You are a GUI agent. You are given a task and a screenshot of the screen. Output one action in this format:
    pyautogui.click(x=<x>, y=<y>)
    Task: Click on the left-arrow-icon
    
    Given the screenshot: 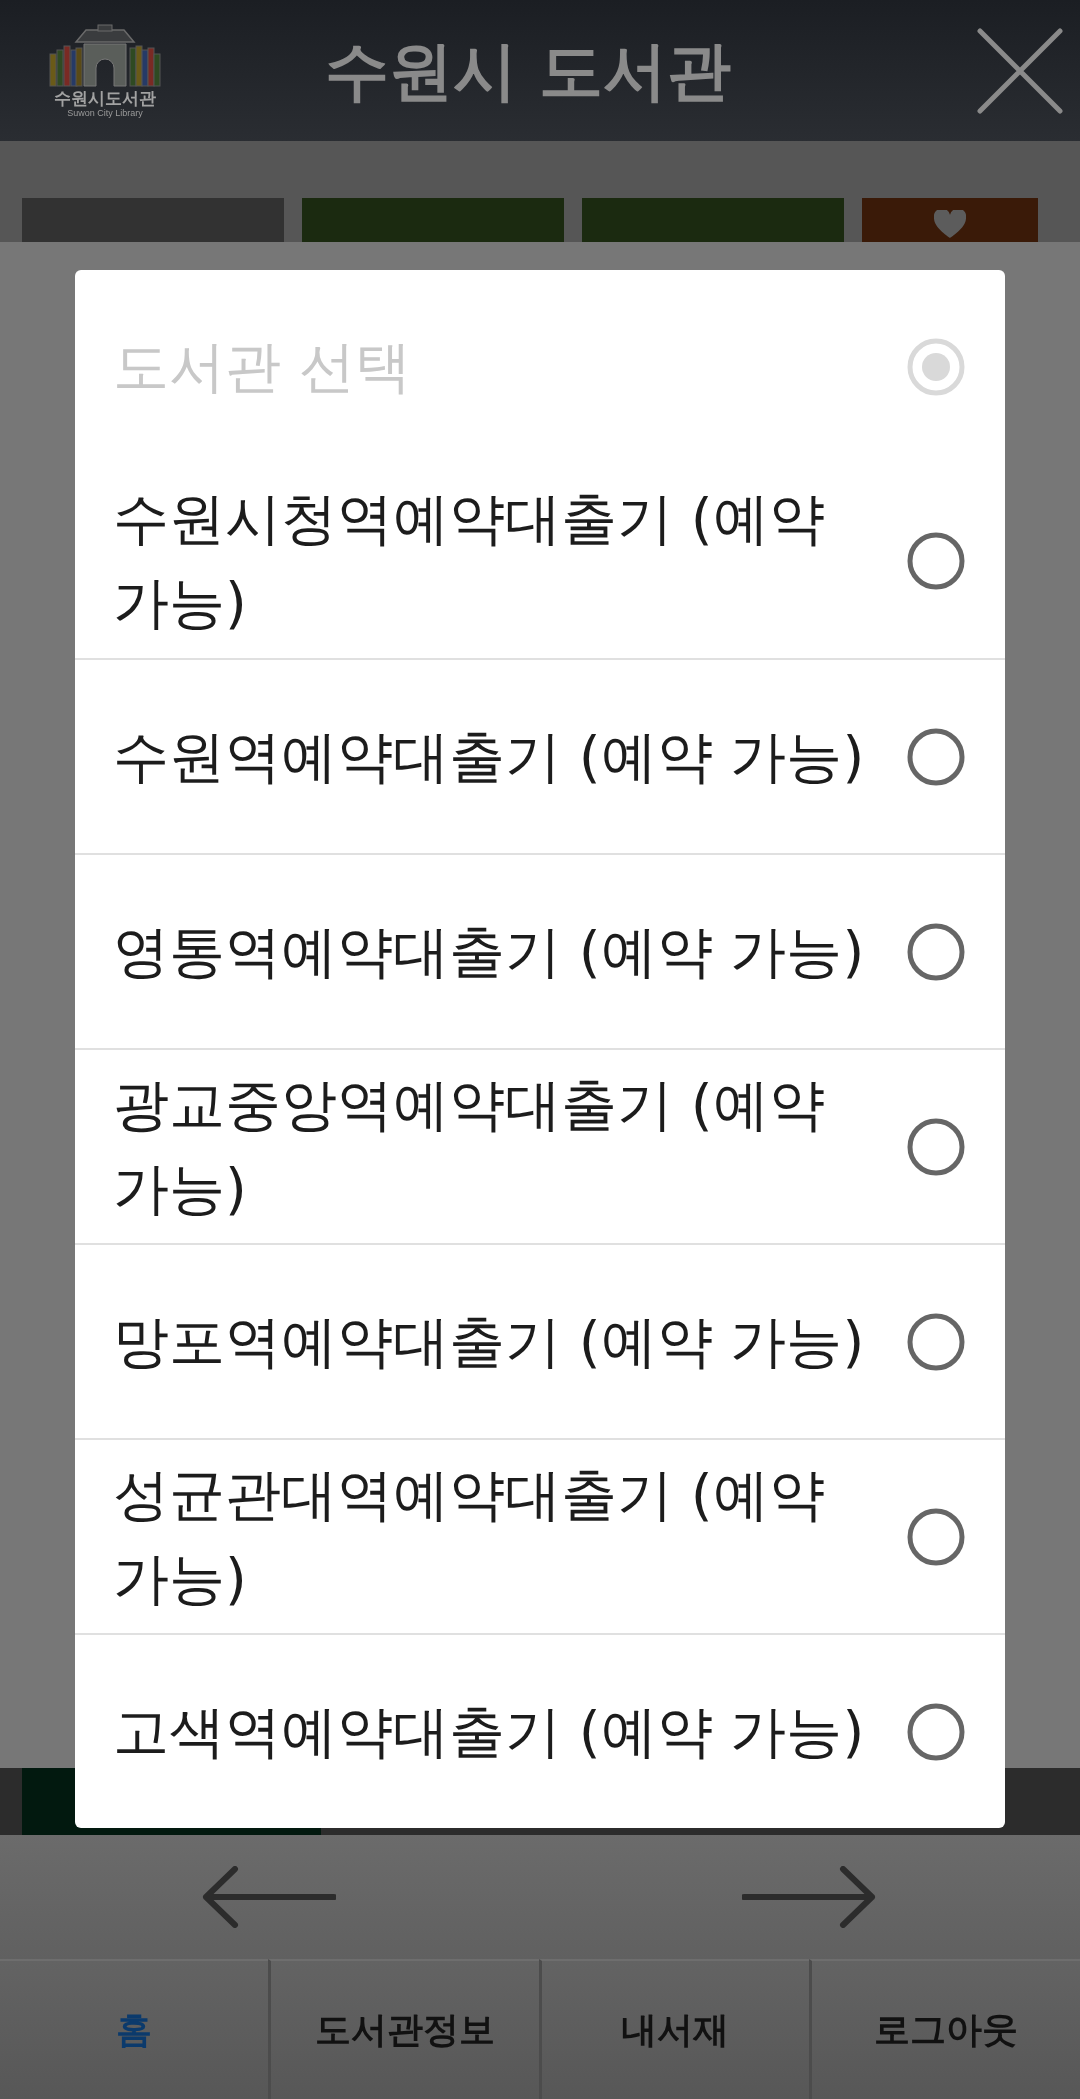 What is the action you would take?
    pyautogui.click(x=269, y=1897)
    